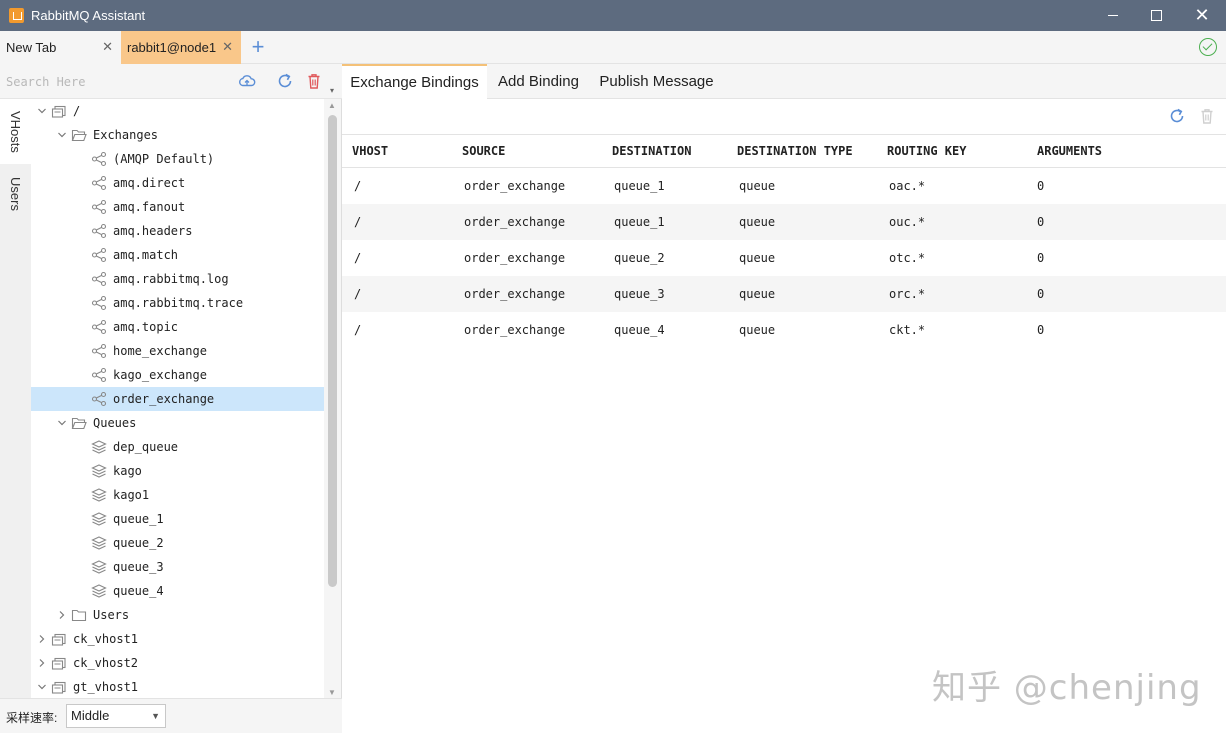 The image size is (1226, 733). What do you see at coordinates (332, 351) in the screenshot?
I see `scrollbar-thumb` at bounding box center [332, 351].